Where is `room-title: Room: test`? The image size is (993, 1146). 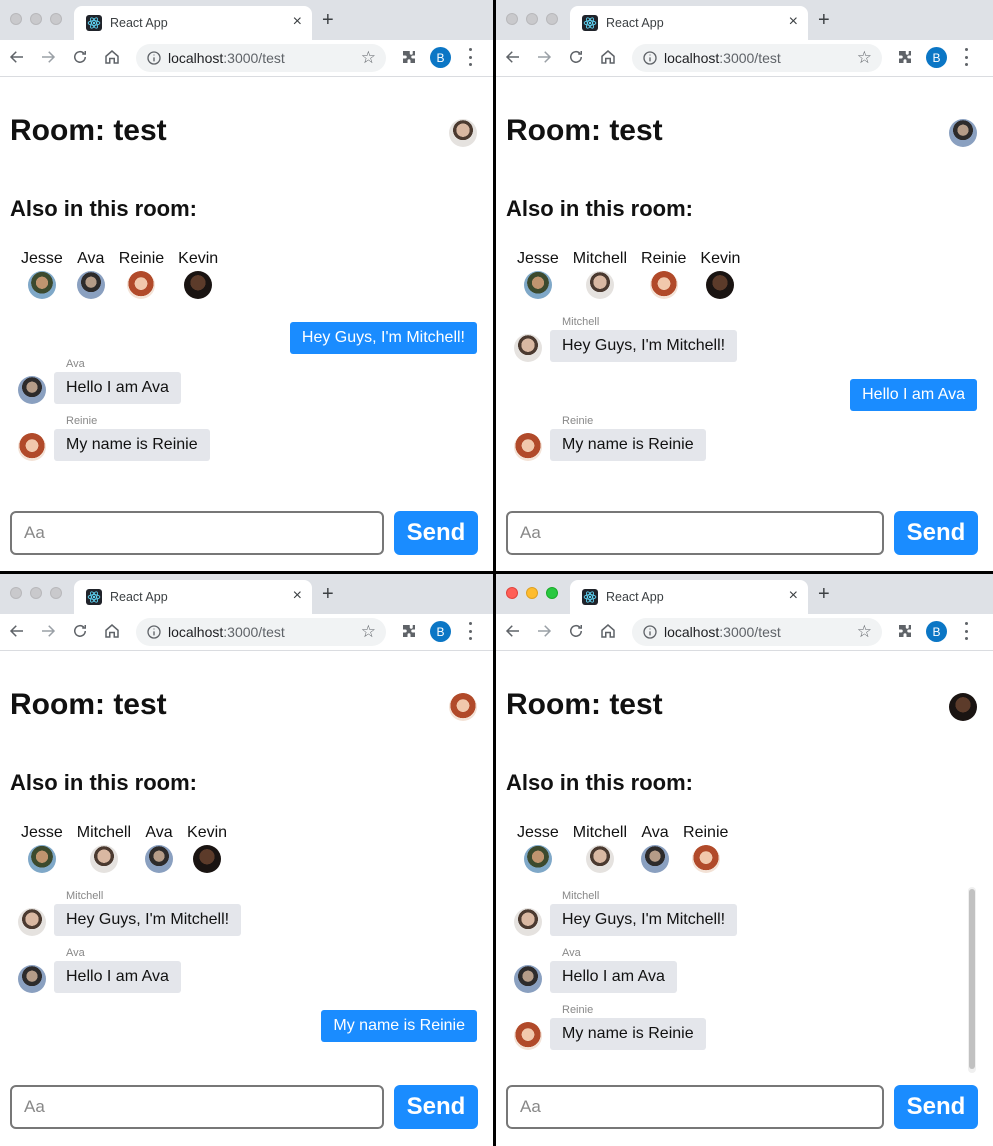
room-title: Room: test is located at coordinates (584, 130).